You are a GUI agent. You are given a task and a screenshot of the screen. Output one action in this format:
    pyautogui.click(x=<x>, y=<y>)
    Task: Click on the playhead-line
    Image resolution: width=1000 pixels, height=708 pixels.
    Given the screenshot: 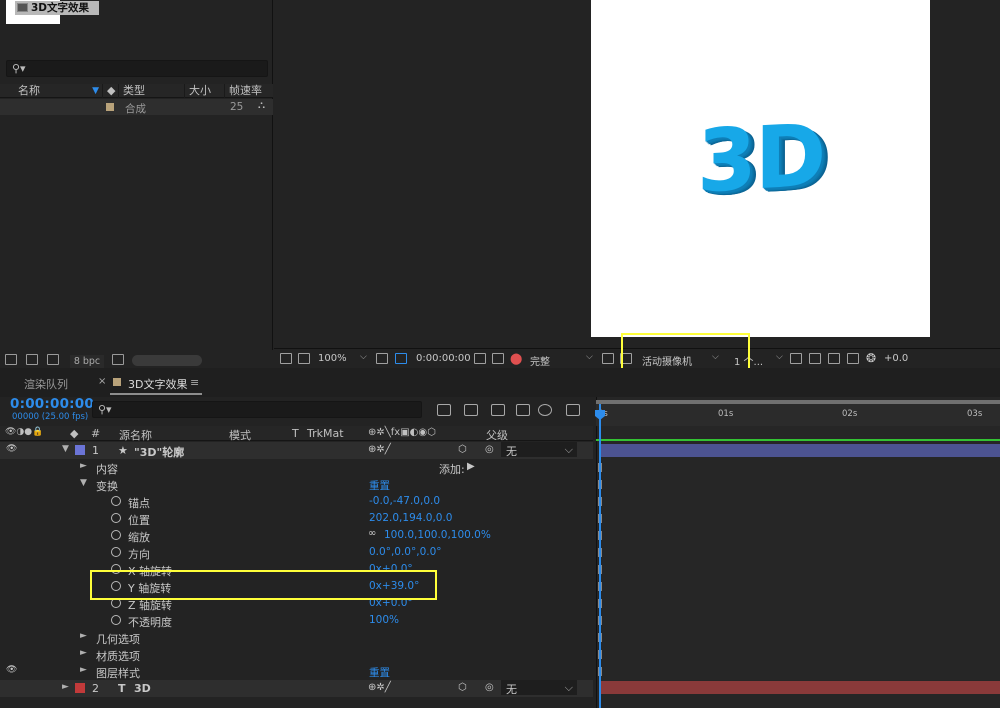 What is the action you would take?
    pyautogui.click(x=600, y=556)
    